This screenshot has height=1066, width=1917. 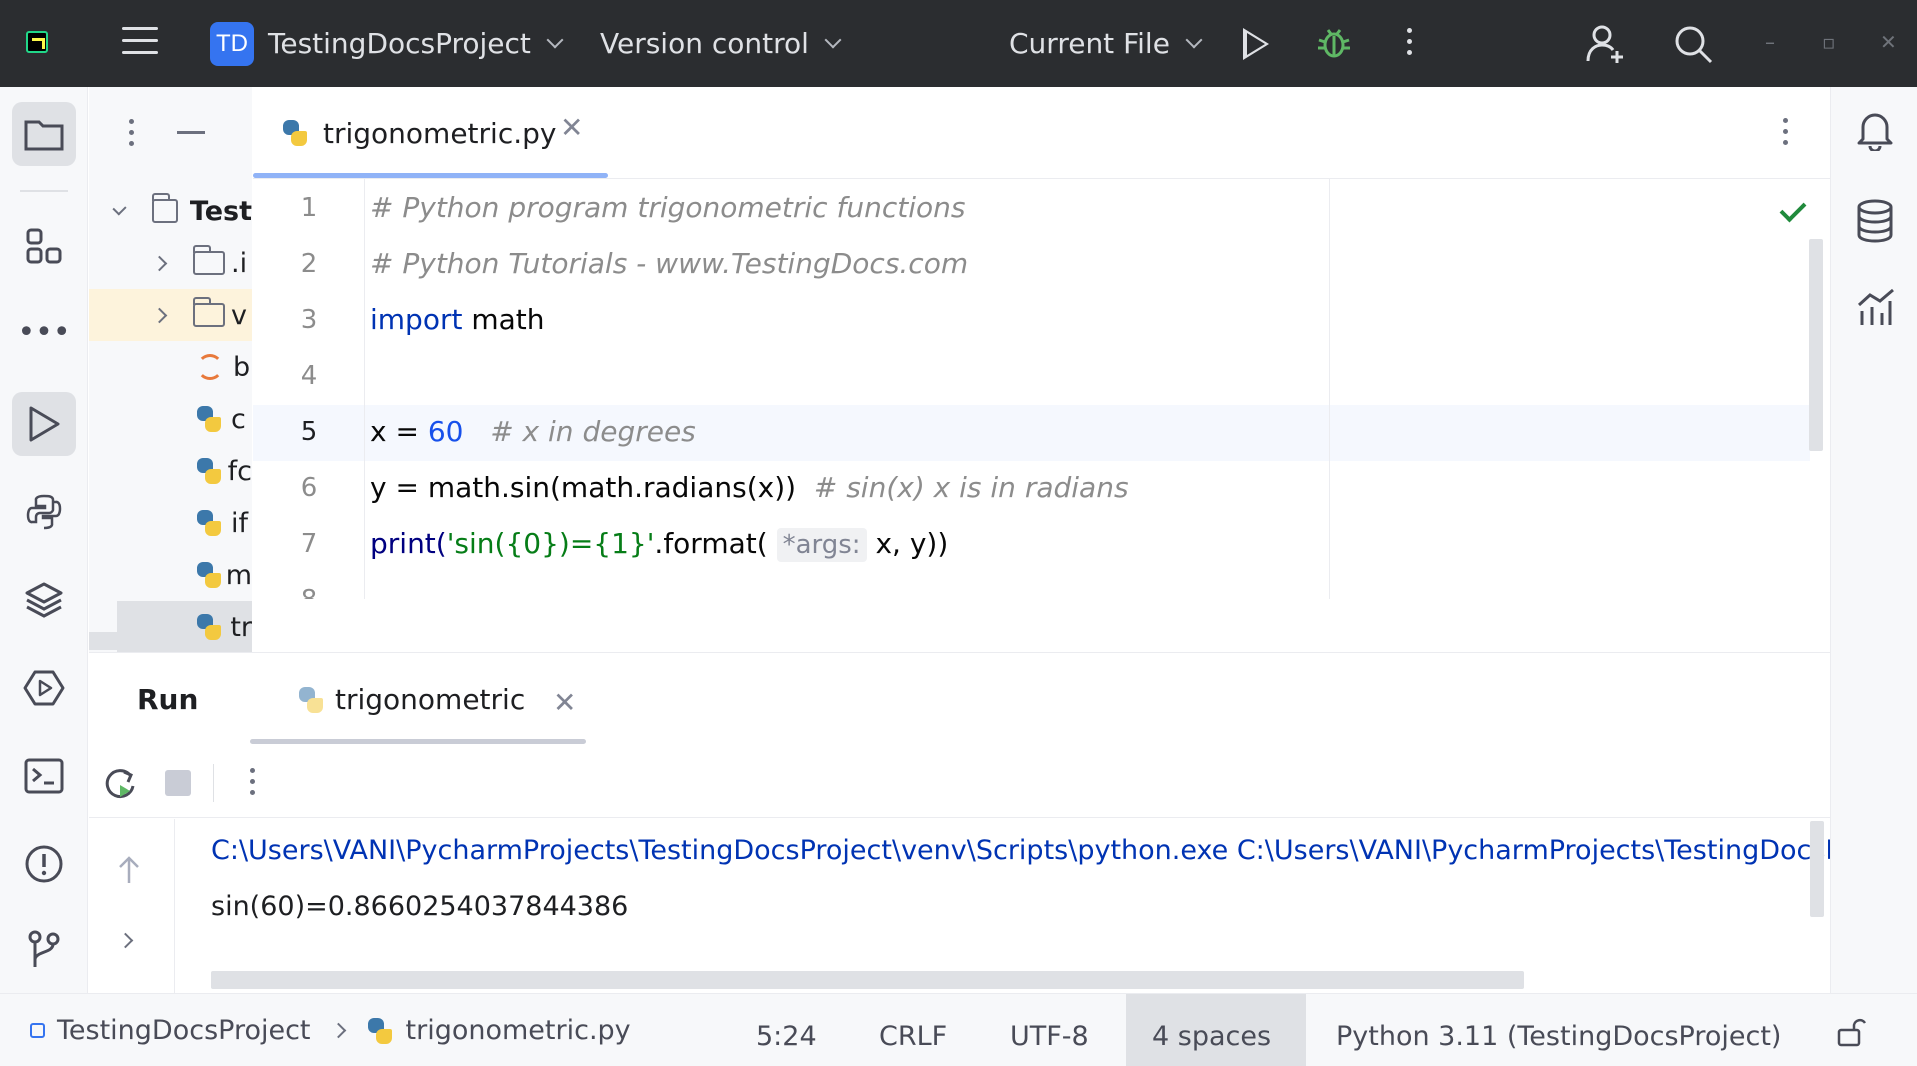 I want to click on code-line-5: x = 60 # x in degrees, so click(x=533, y=431).